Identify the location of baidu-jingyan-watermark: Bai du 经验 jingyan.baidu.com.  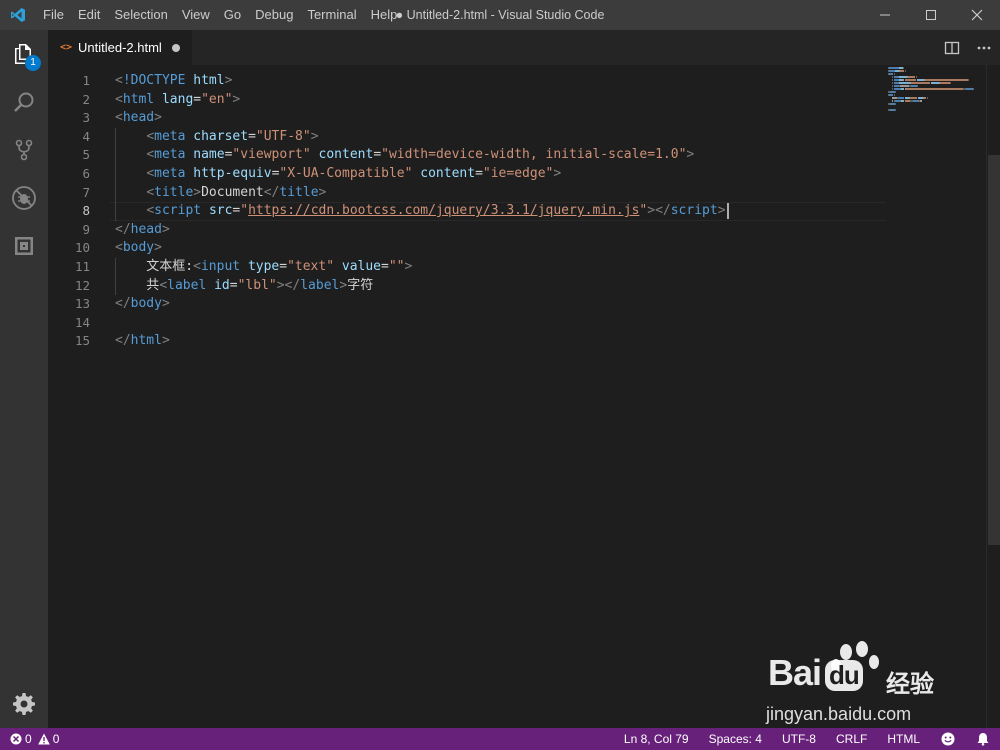
(861, 685).